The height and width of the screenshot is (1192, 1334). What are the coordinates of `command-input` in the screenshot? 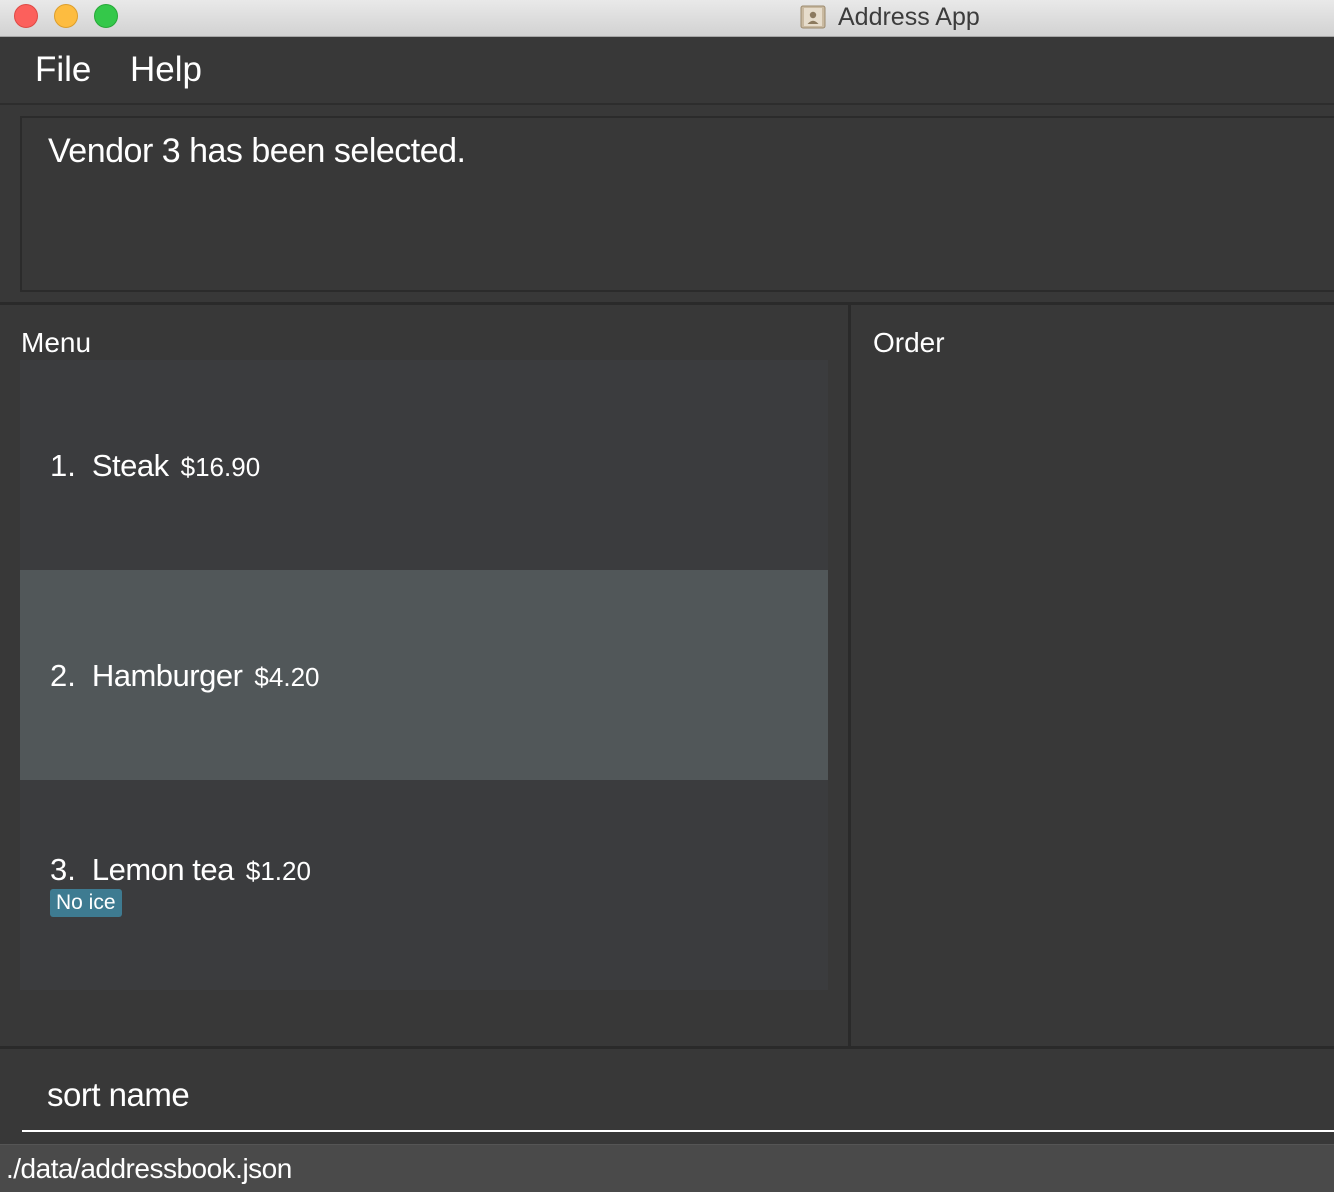 It's located at (678, 1095).